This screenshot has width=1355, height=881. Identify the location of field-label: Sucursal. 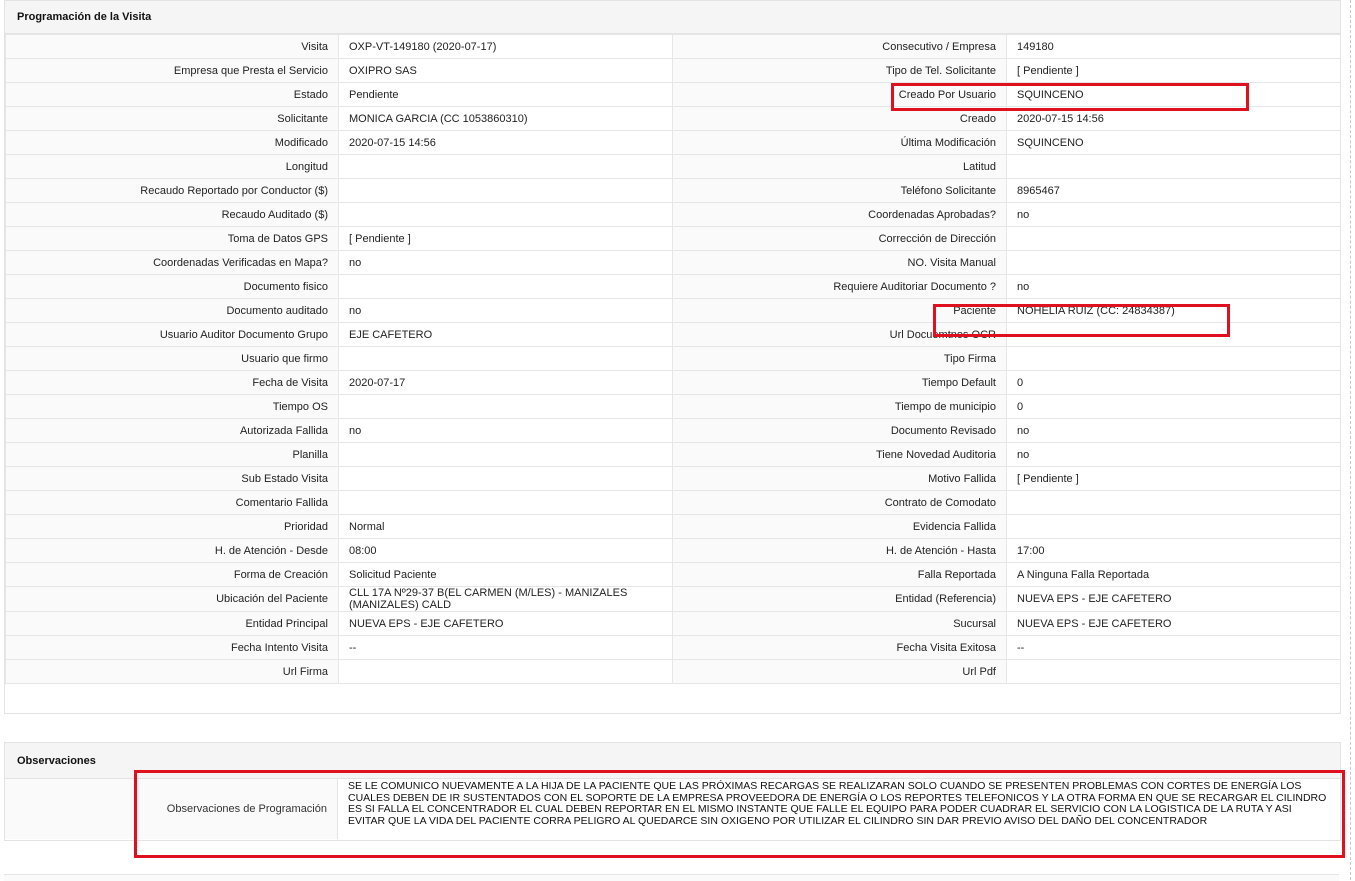
(839, 623).